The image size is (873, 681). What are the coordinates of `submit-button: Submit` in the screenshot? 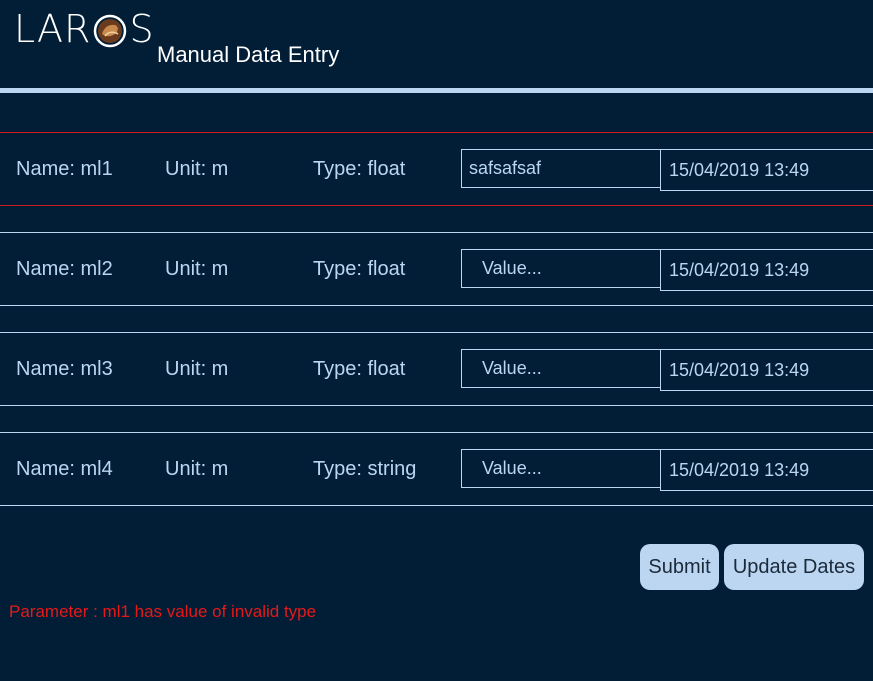 It's located at (679, 567).